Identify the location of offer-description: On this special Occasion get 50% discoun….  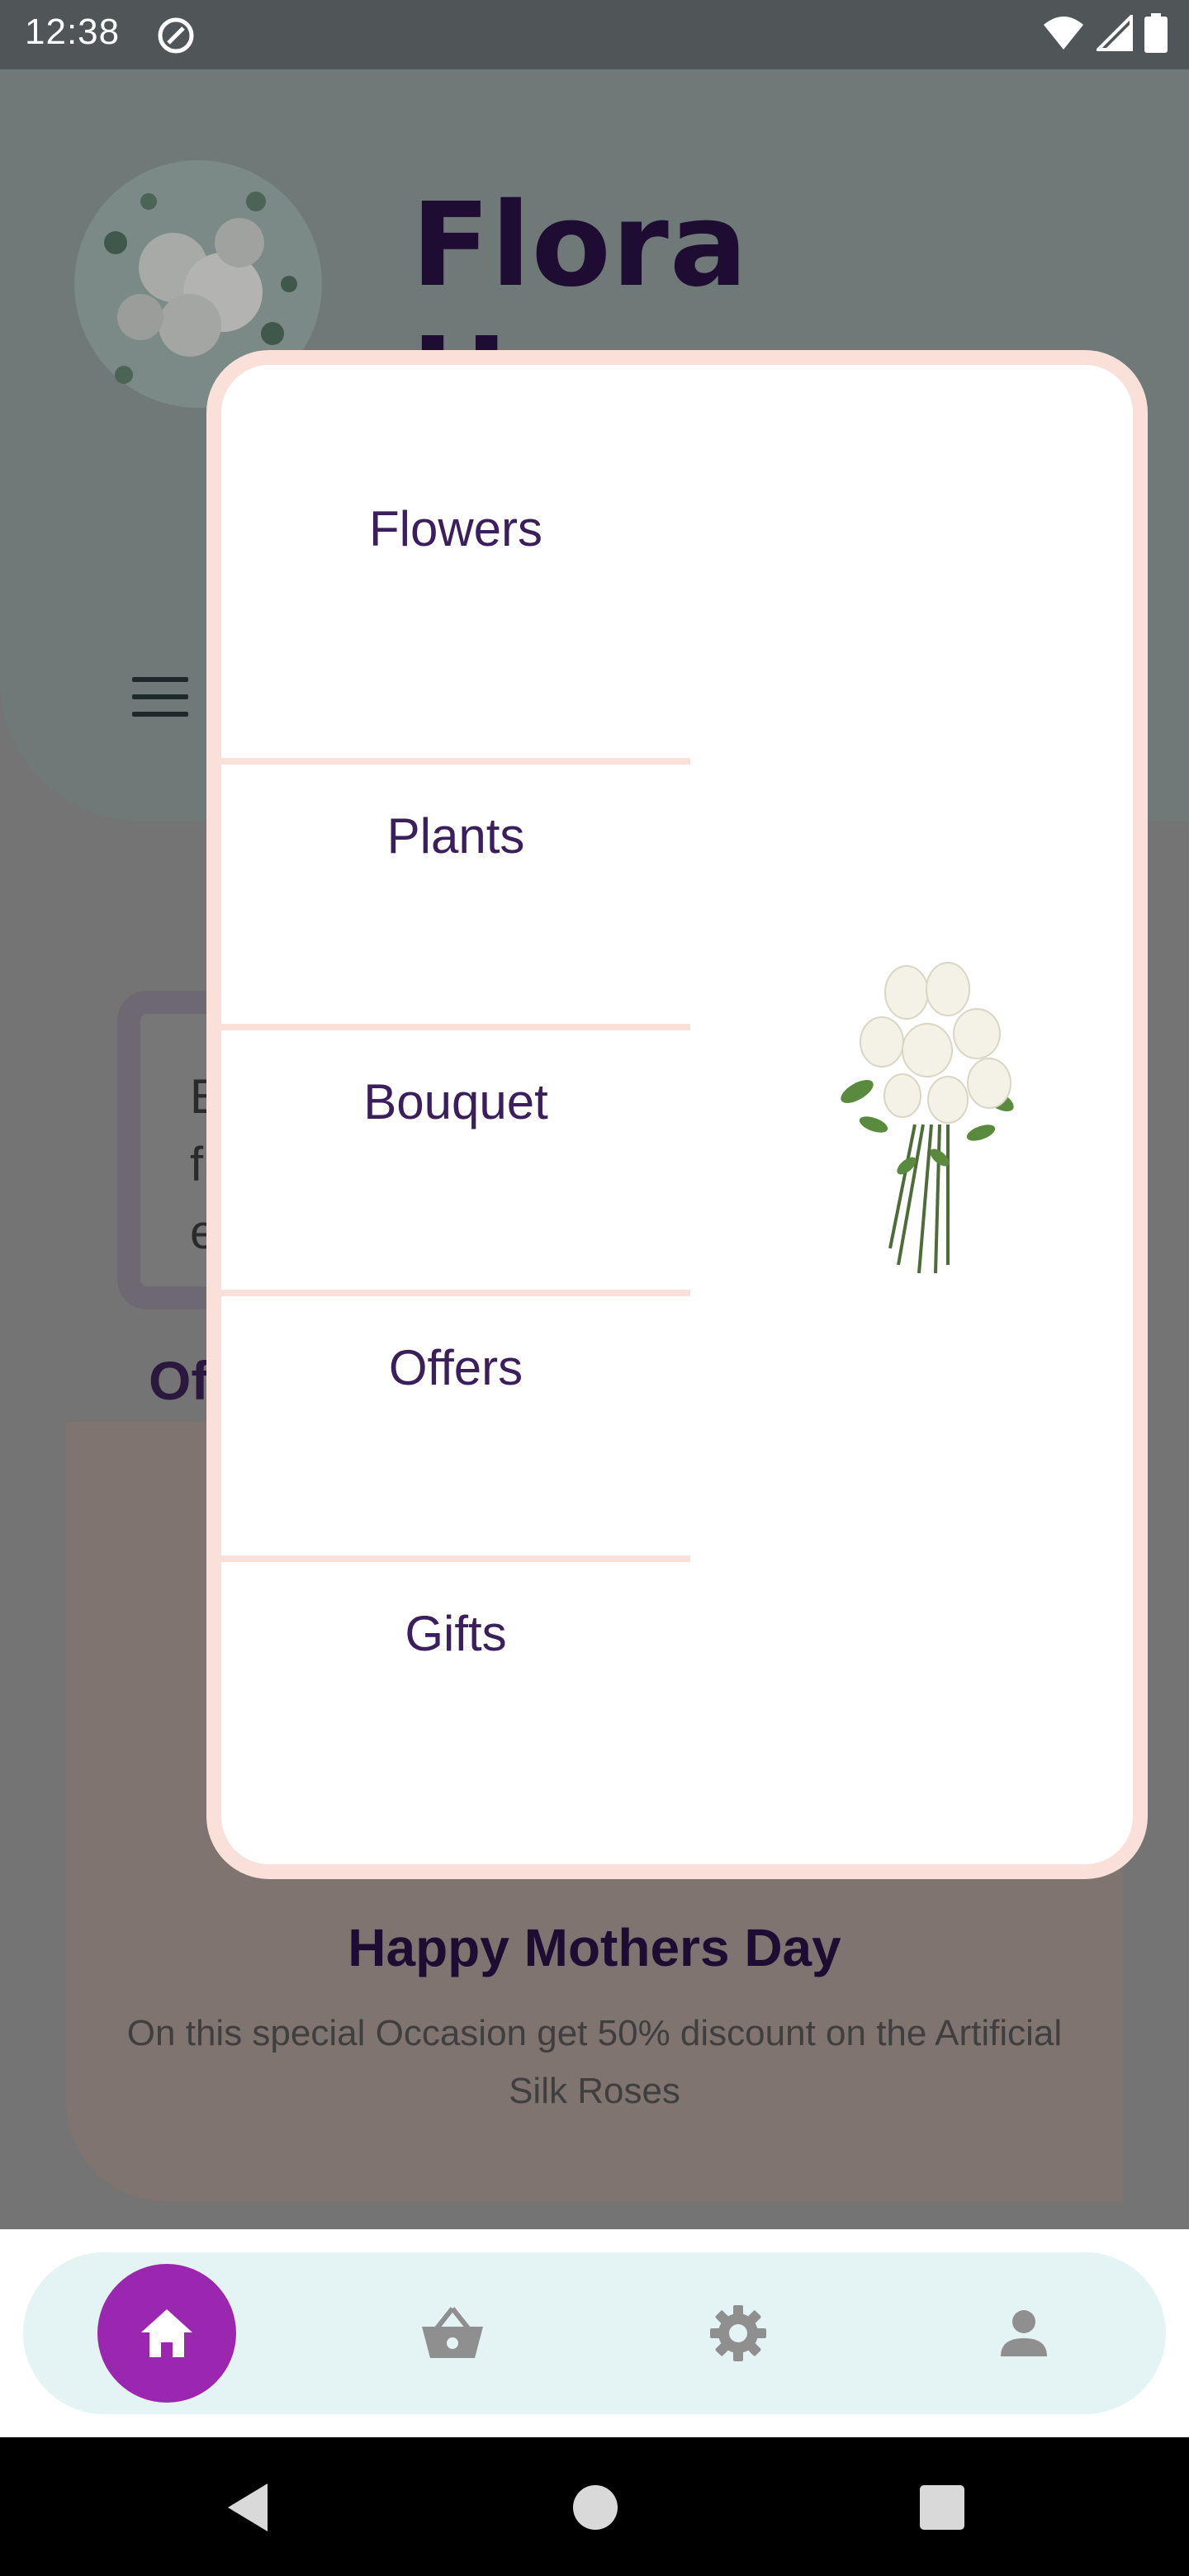
(594, 2062).